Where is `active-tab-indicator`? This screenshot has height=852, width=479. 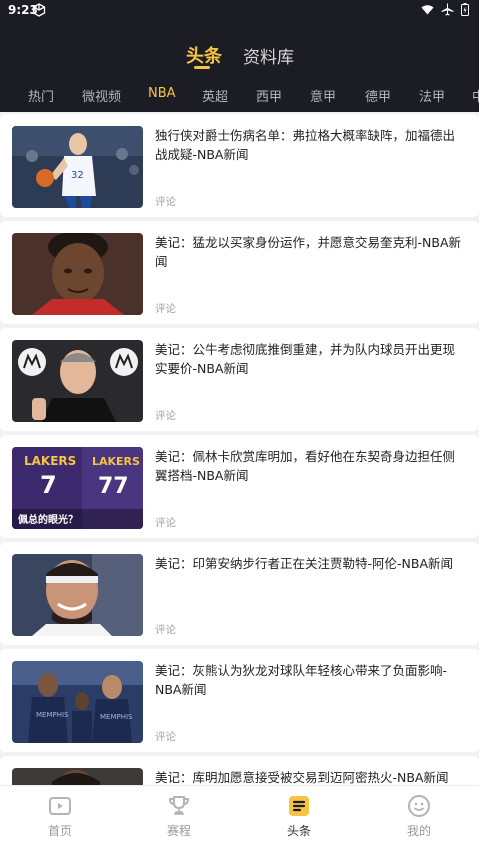
active-tab-indicator is located at coordinates (202, 67).